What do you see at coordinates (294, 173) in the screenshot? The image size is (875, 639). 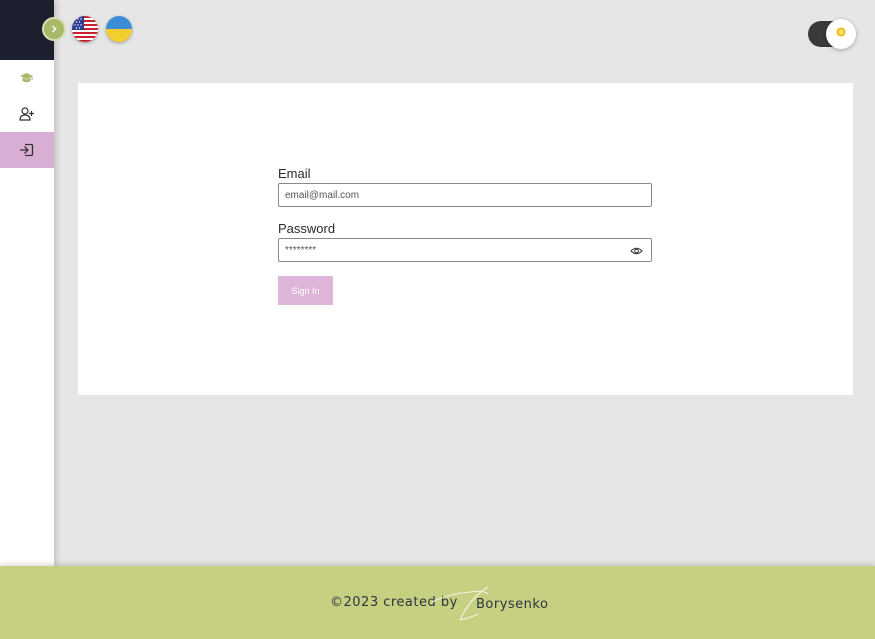 I see `email-label: Email` at bounding box center [294, 173].